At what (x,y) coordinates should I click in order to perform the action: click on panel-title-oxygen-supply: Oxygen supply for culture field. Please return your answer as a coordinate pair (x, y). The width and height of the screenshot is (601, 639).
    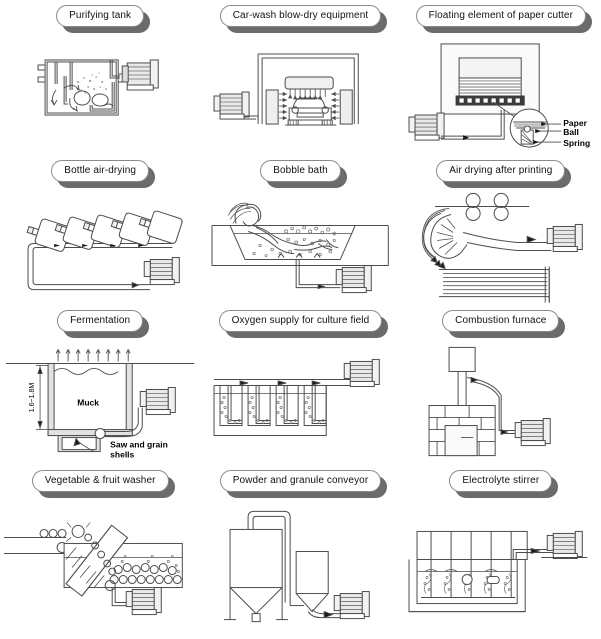
    Looking at the image, I should click on (303, 324).